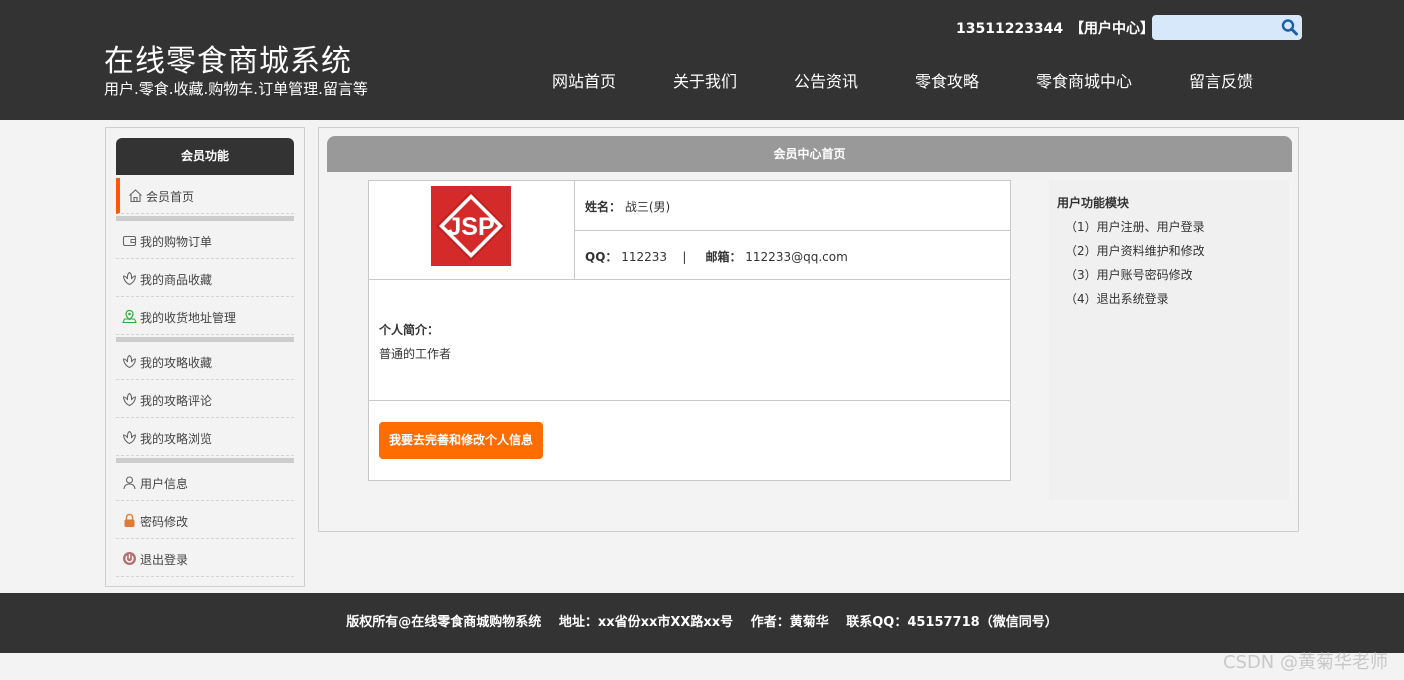 The height and width of the screenshot is (680, 1404). Describe the element at coordinates (647, 207) in the screenshot. I see `name-value: 战三(男)` at that location.